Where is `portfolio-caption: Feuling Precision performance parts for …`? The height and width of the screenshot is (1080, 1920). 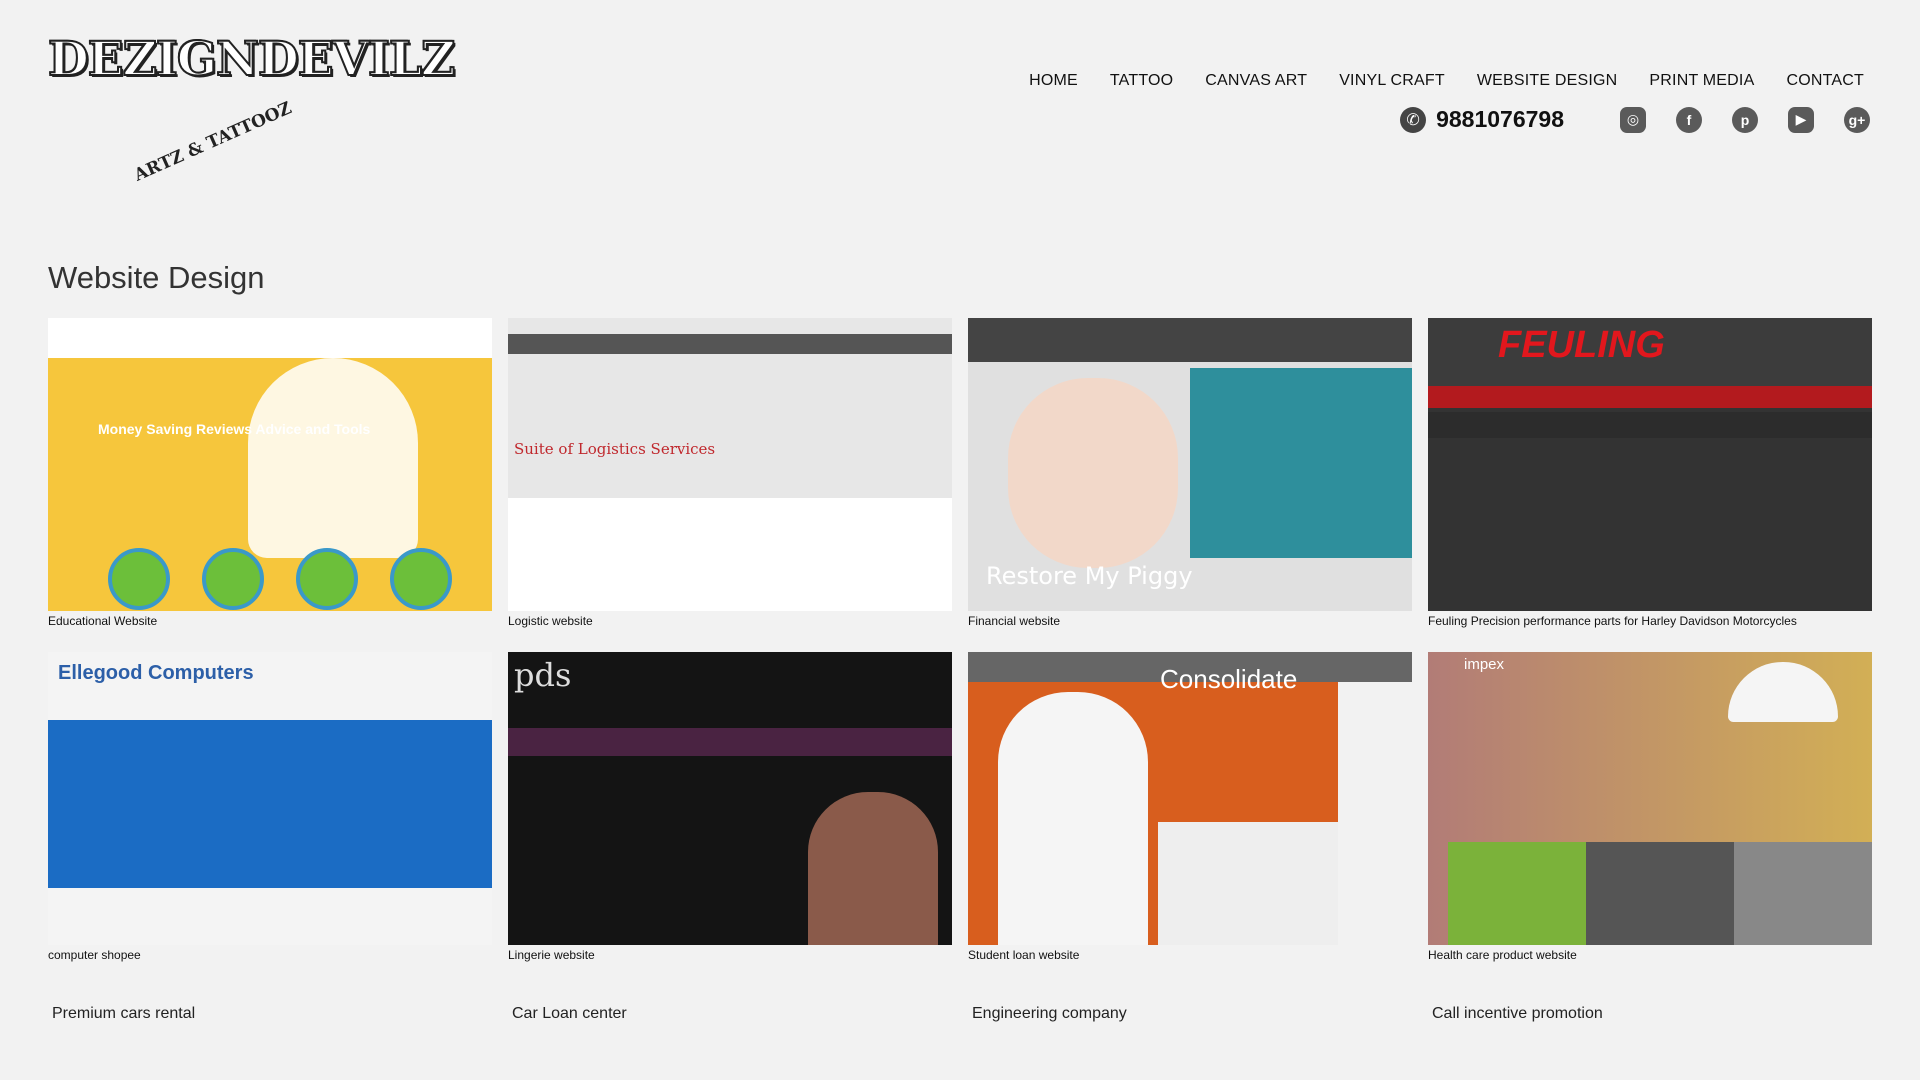 portfolio-caption: Feuling Precision performance parts for … is located at coordinates (1612, 621).